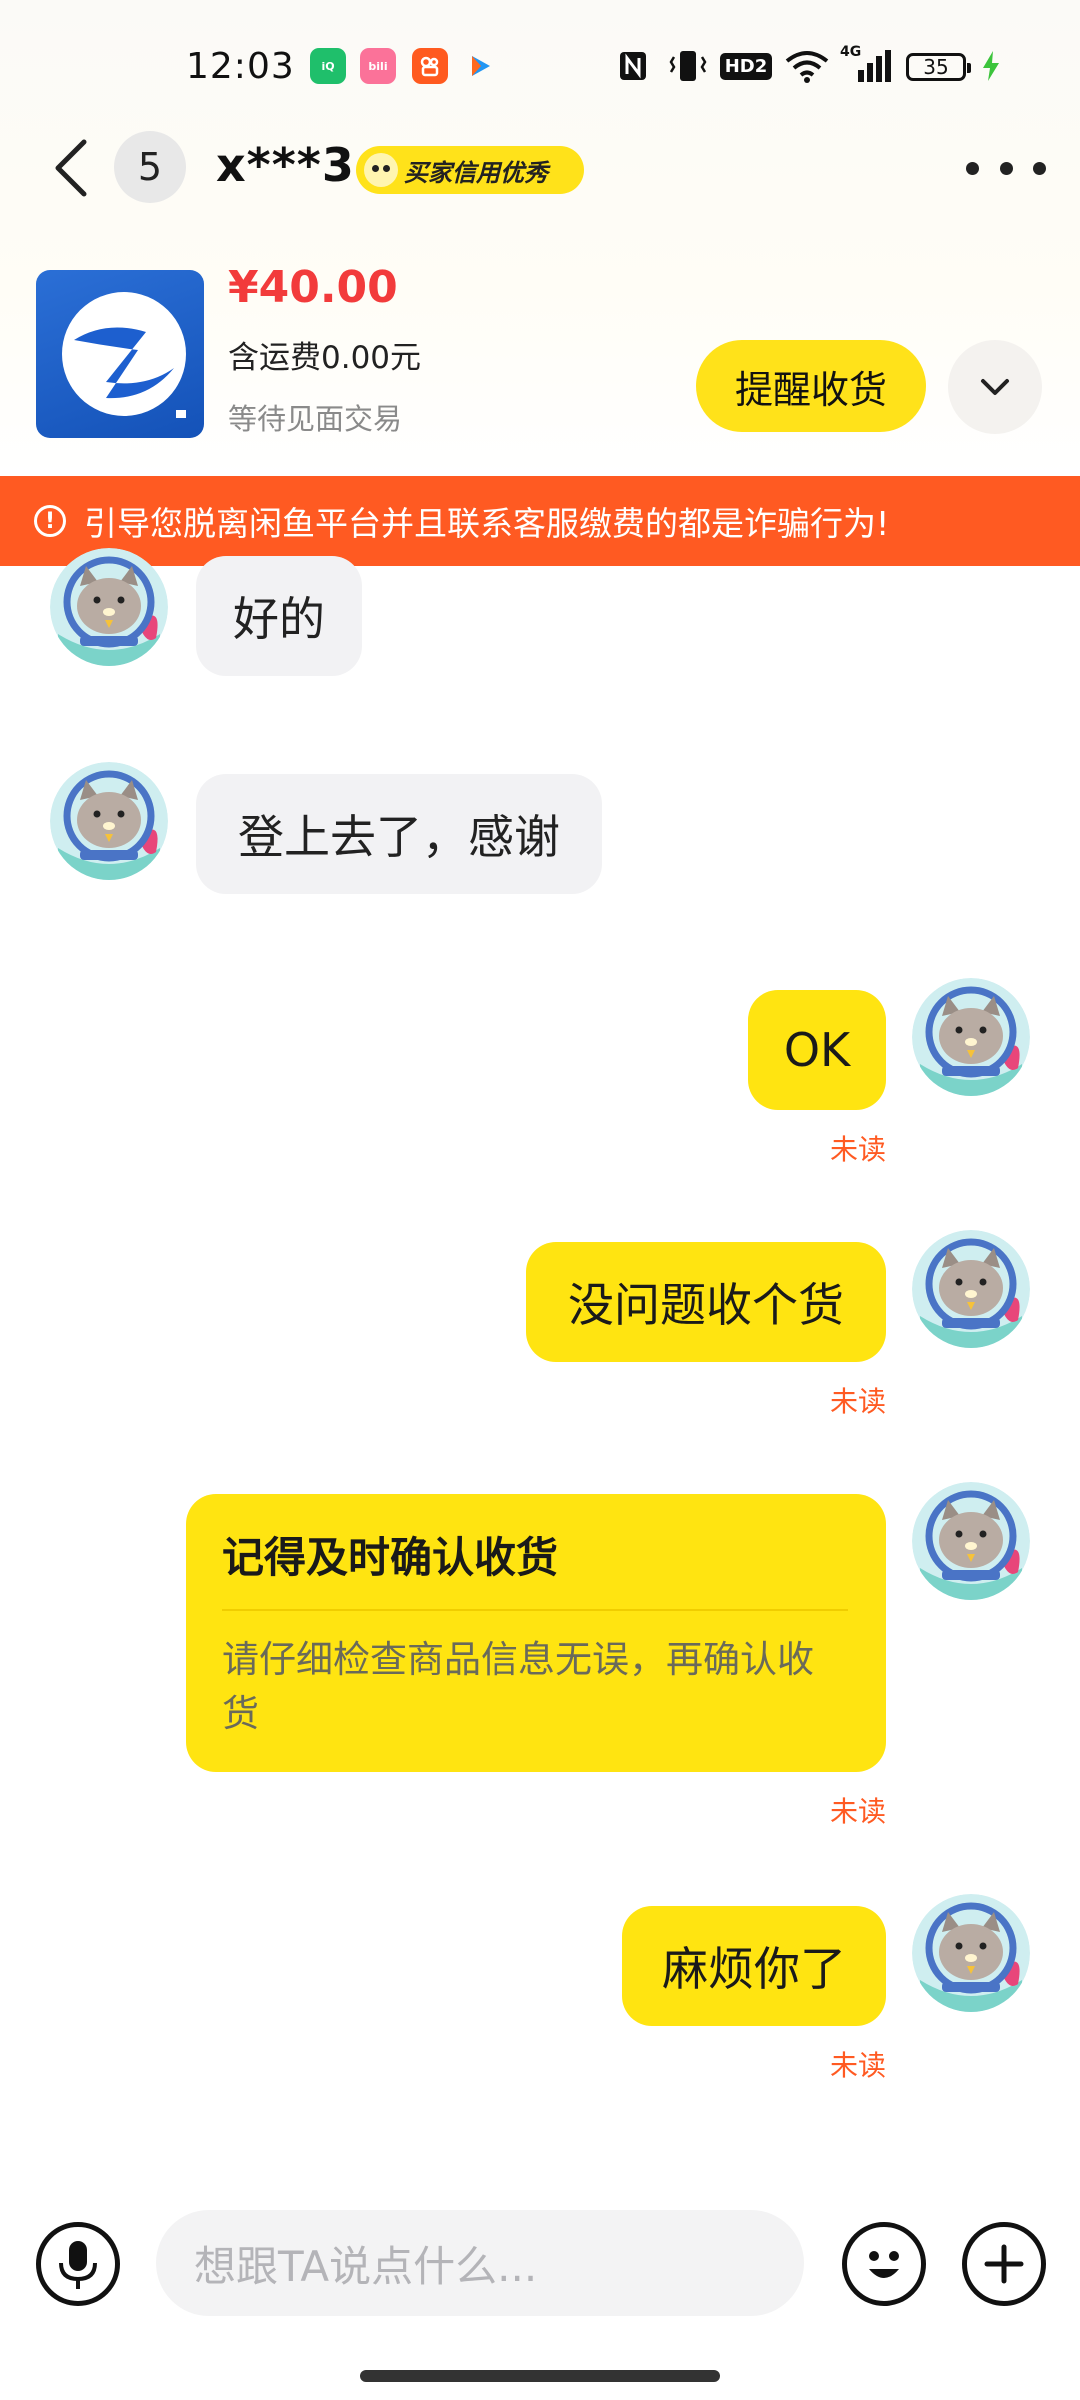 The width and height of the screenshot is (1080, 2400). I want to click on emoji-button, so click(884, 2264).